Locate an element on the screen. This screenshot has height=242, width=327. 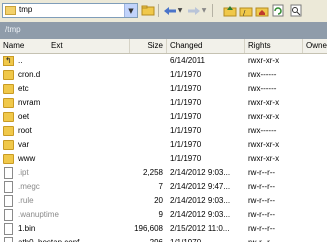
open-folder-button is located at coordinates (148, 10).